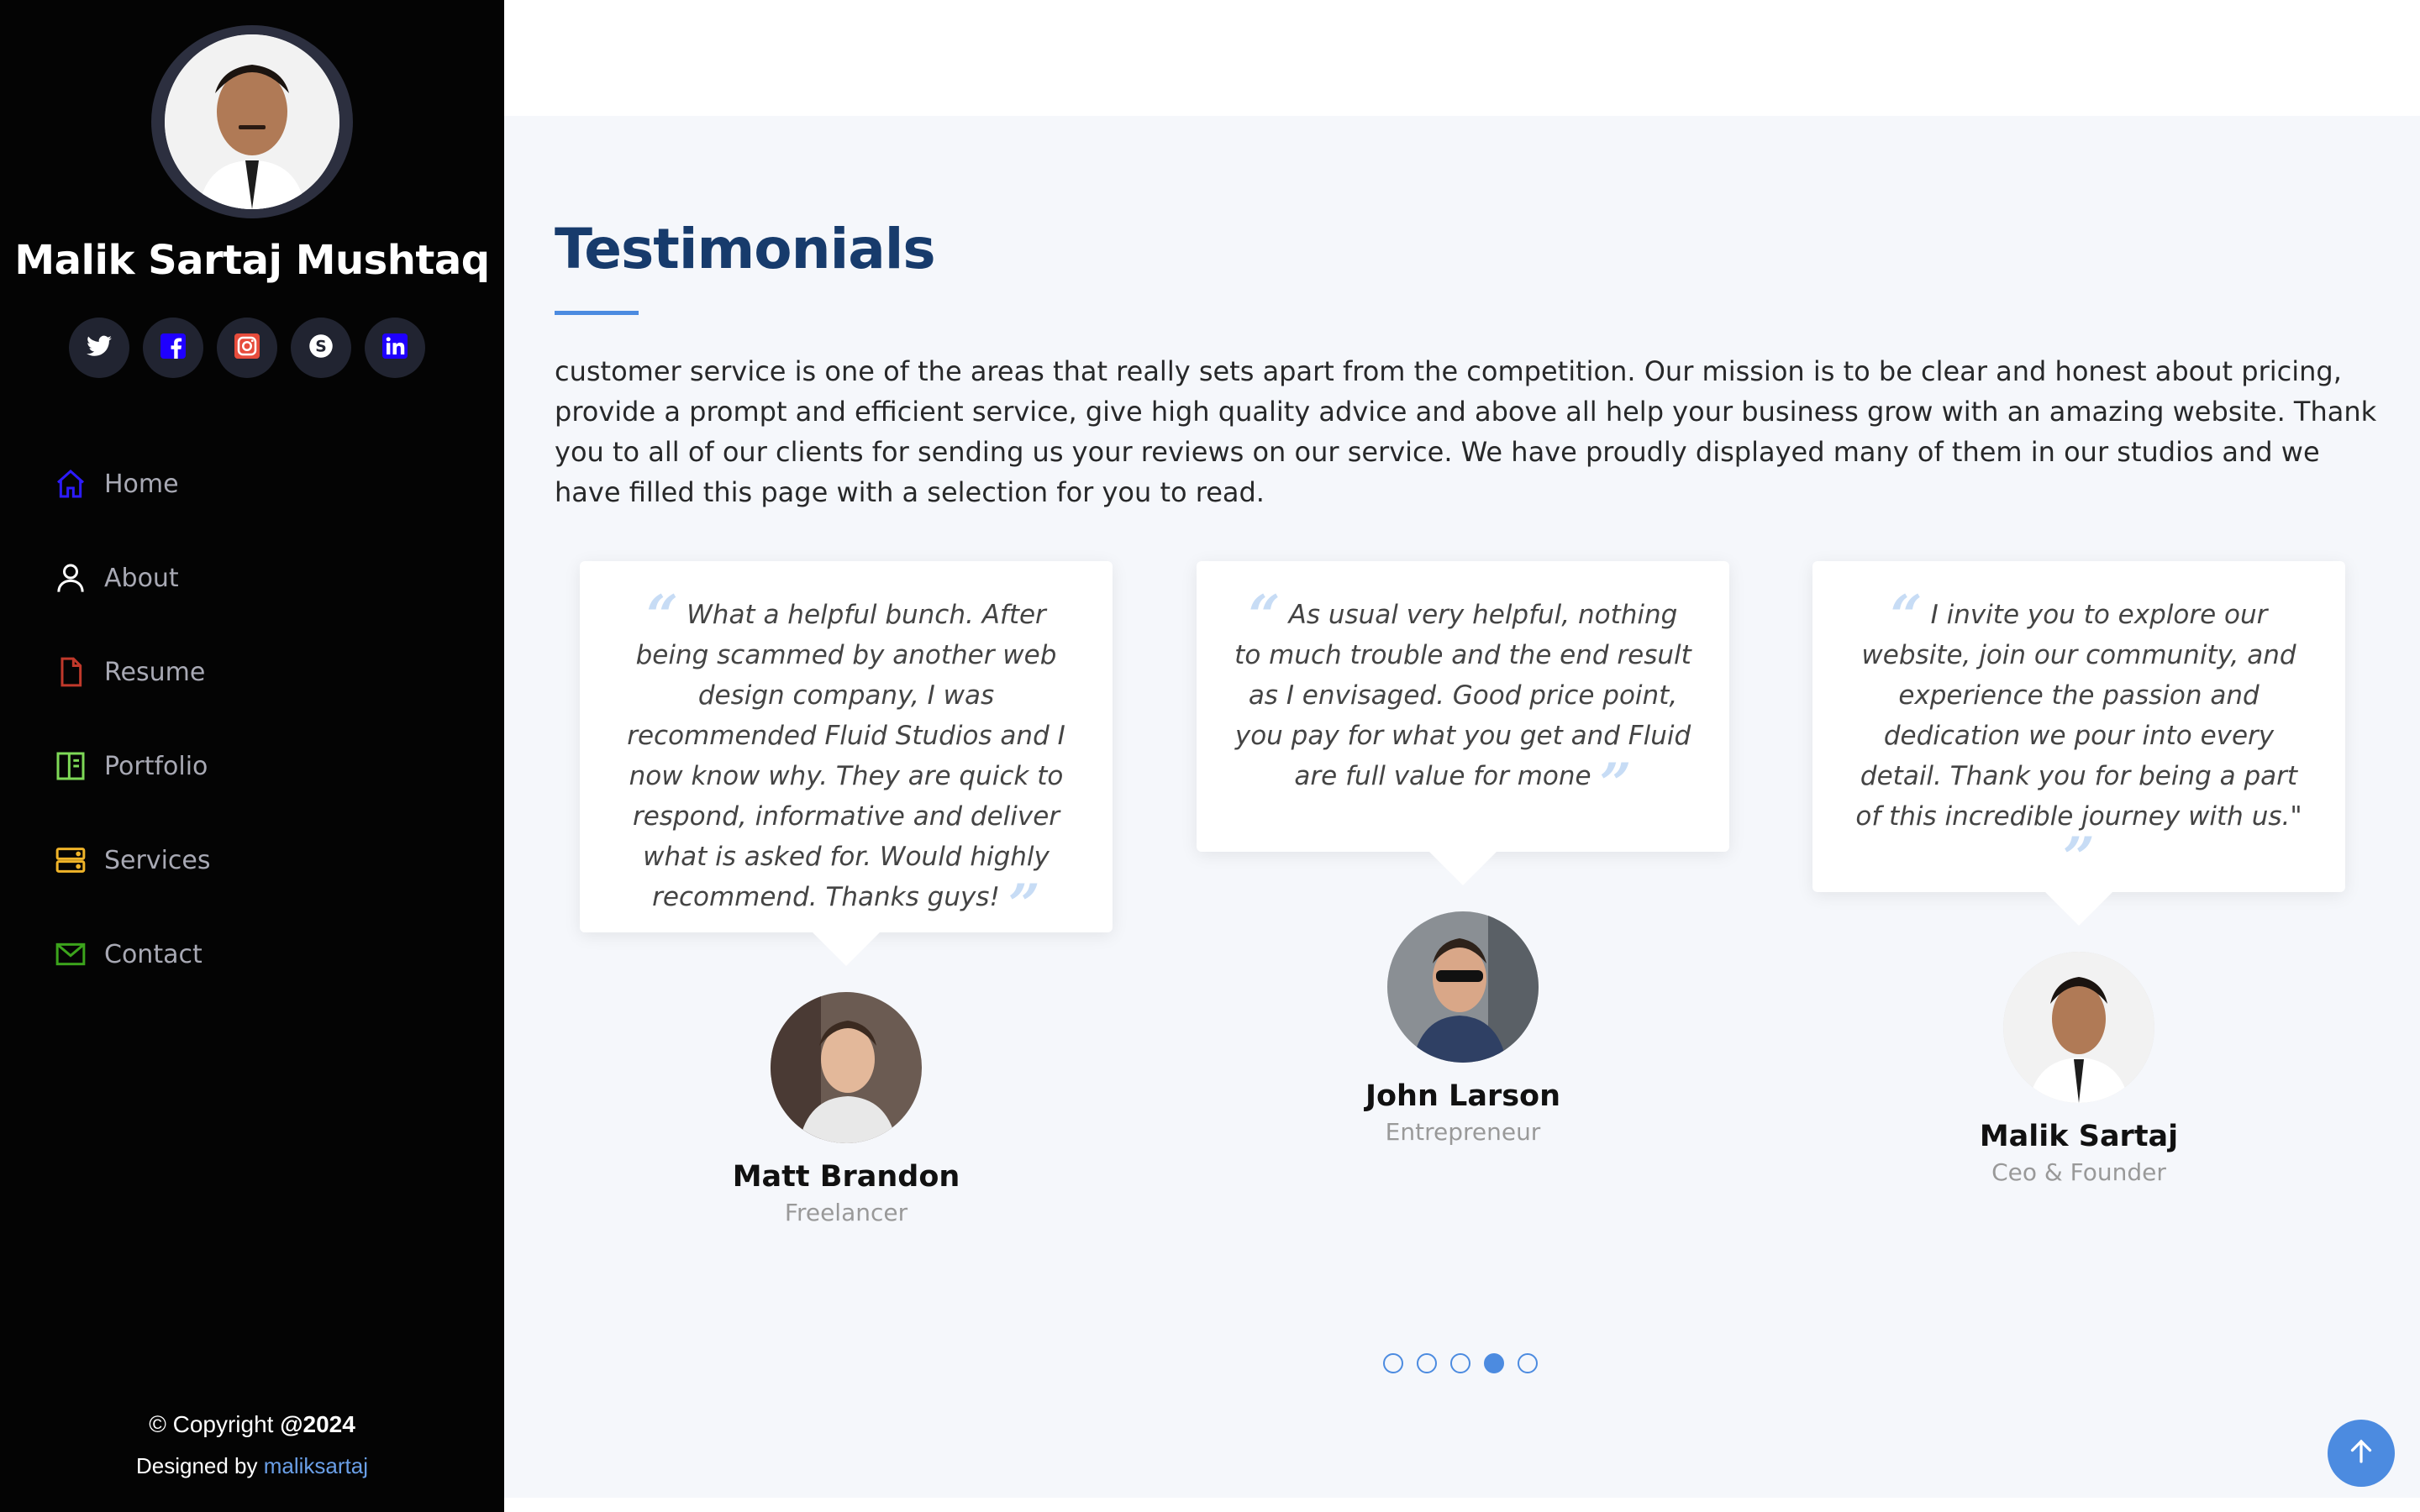  Describe the element at coordinates (846, 1212) in the screenshot. I see `testimonial-role: Freelancer` at that location.